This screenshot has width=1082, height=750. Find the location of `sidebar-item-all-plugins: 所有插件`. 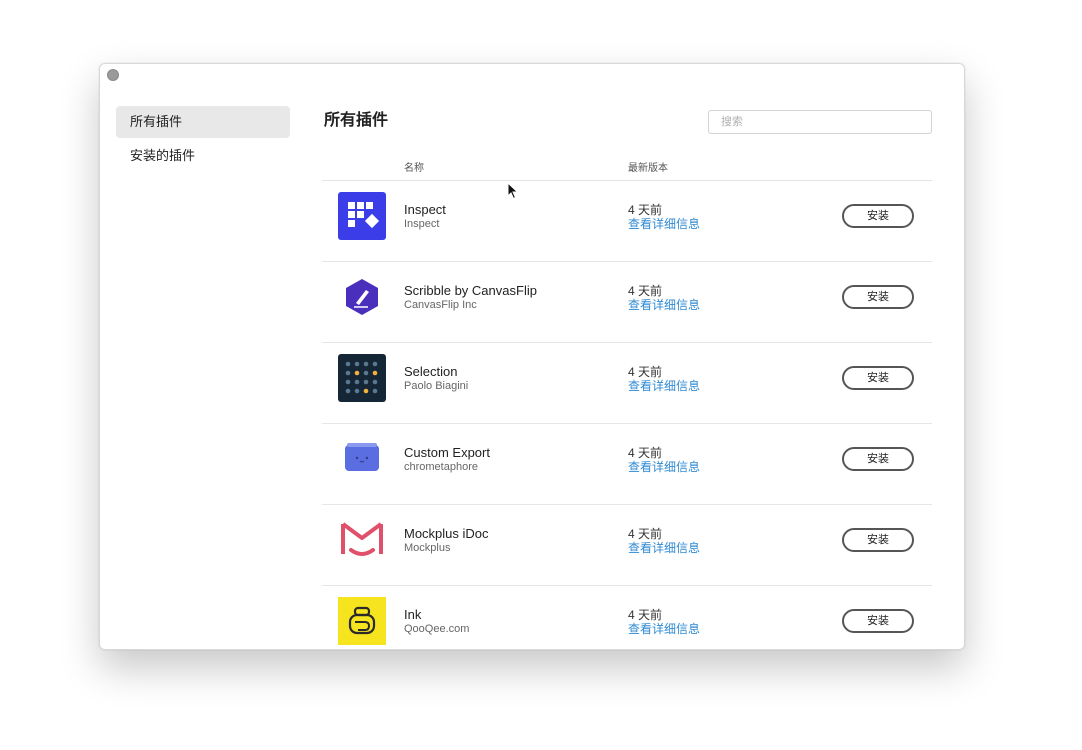

sidebar-item-all-plugins: 所有插件 is located at coordinates (203, 122).